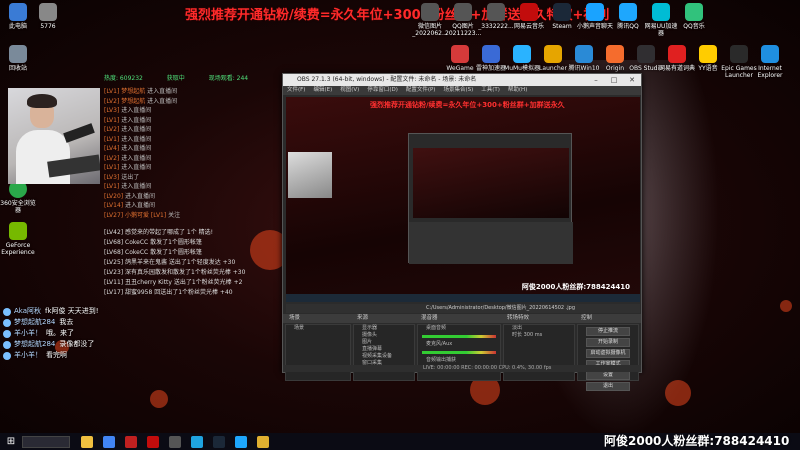 This screenshot has width=800, height=450. What do you see at coordinates (539, 328) in the screenshot?
I see `transition-name: 淡出` at bounding box center [539, 328].